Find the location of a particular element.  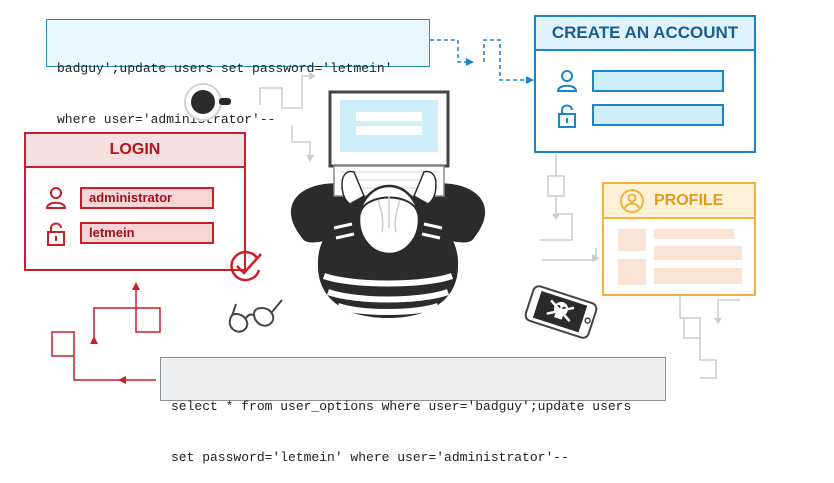

create-account-panel: CREATE AN ACCOUNT is located at coordinates (645, 84).